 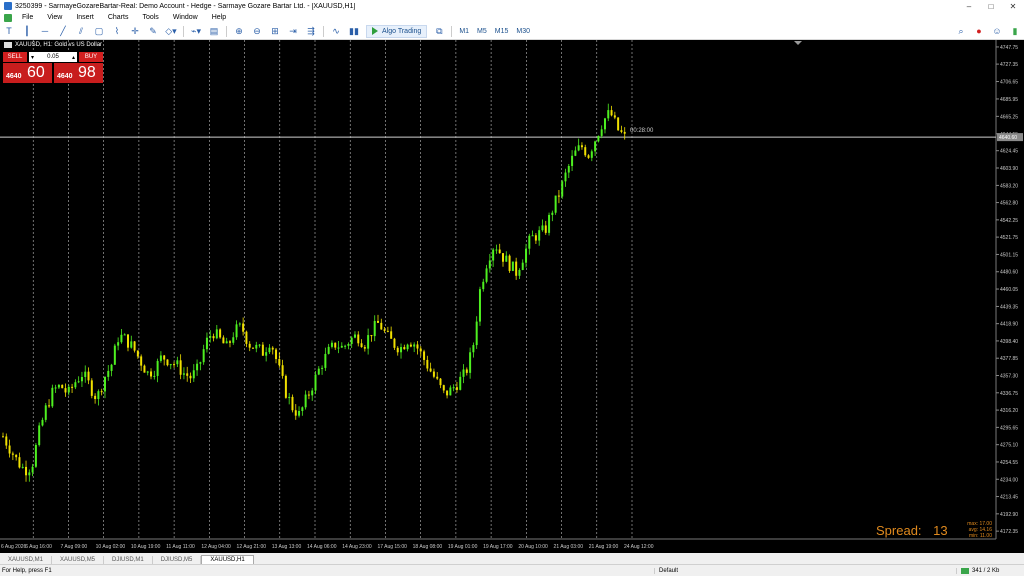 What do you see at coordinates (117, 31) in the screenshot?
I see `fibonacci-icon: ⌇` at bounding box center [117, 31].